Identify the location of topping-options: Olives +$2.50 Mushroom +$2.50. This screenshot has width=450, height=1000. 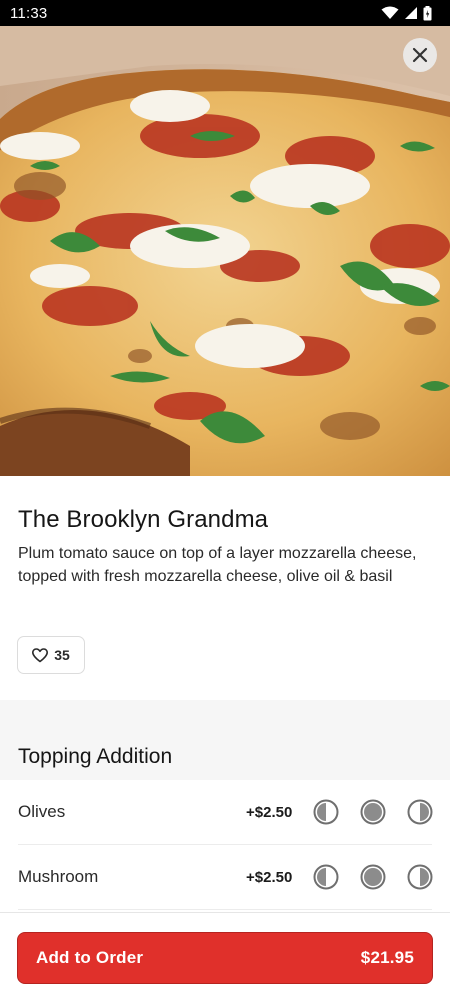
(225, 845).